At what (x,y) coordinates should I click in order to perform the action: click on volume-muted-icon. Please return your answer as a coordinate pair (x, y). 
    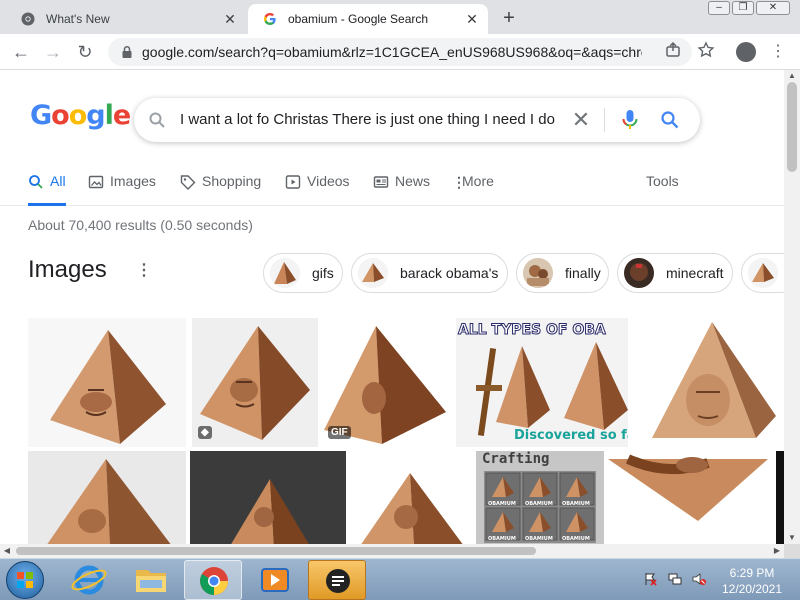
    Looking at the image, I should click on (699, 579).